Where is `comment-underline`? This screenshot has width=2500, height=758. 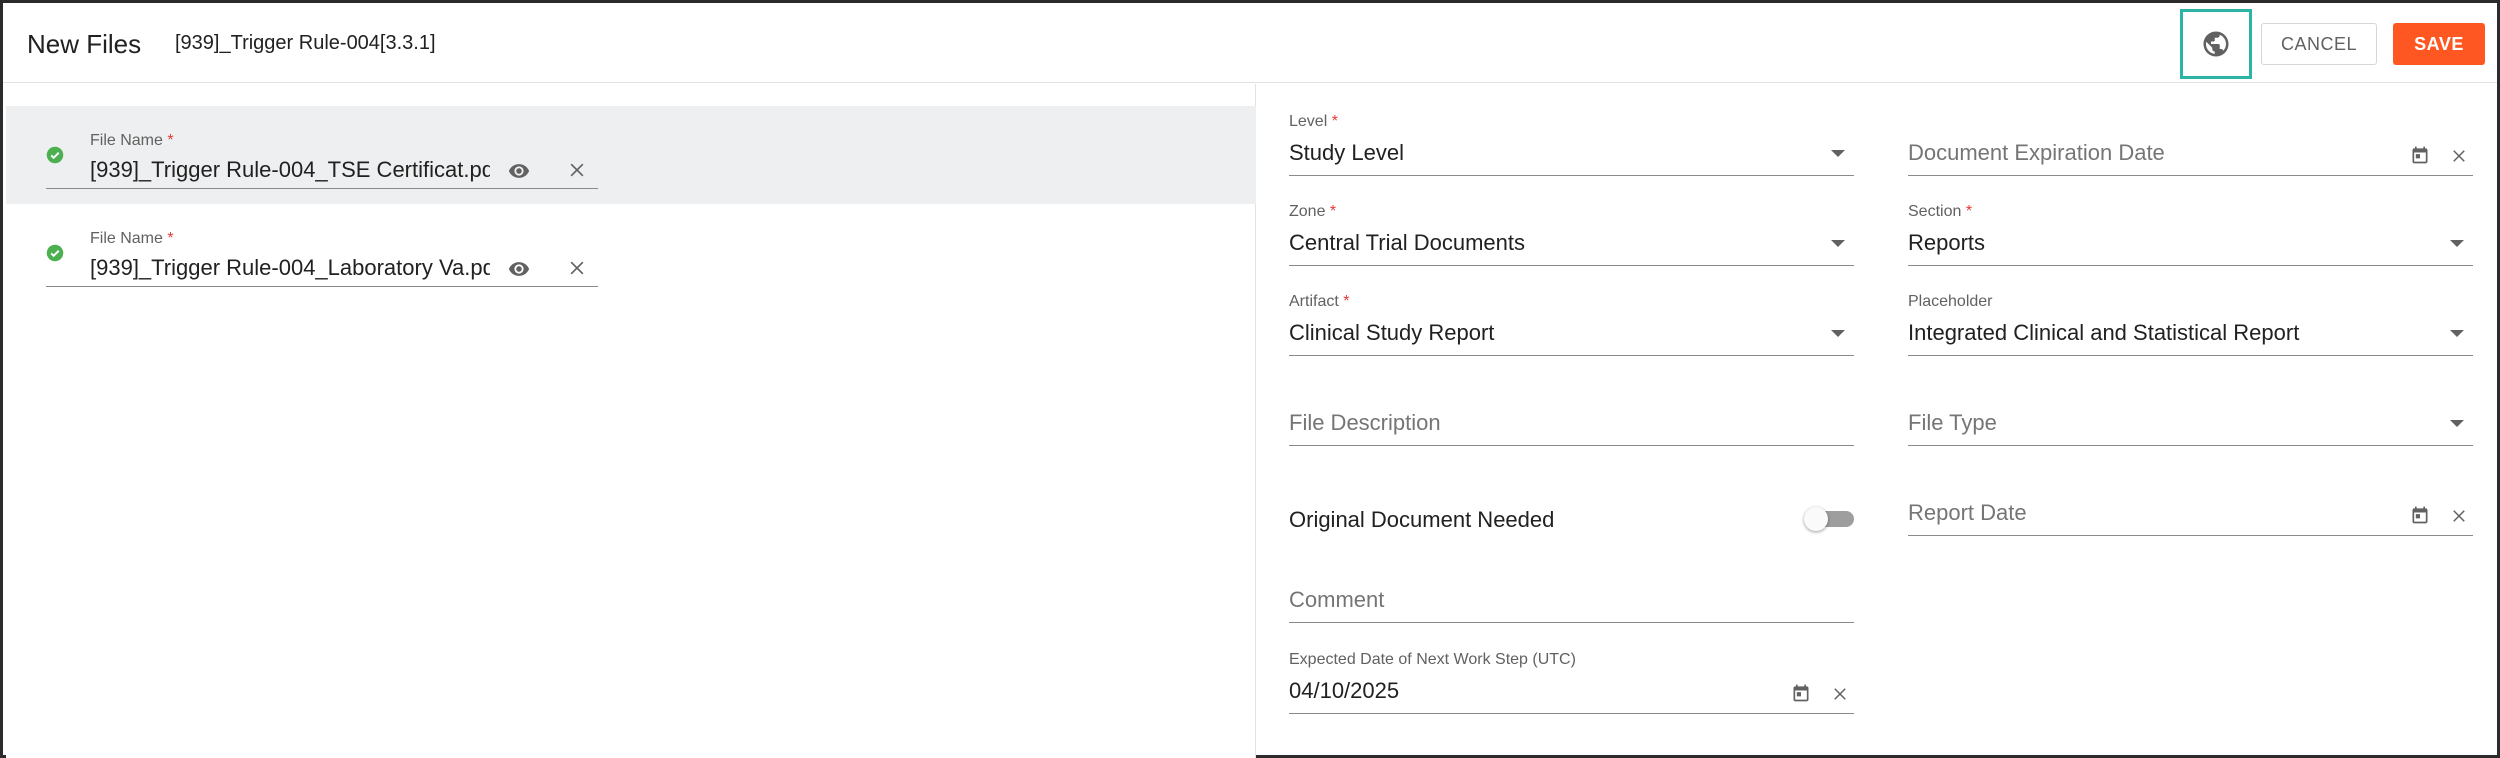
comment-underline is located at coordinates (1571, 622).